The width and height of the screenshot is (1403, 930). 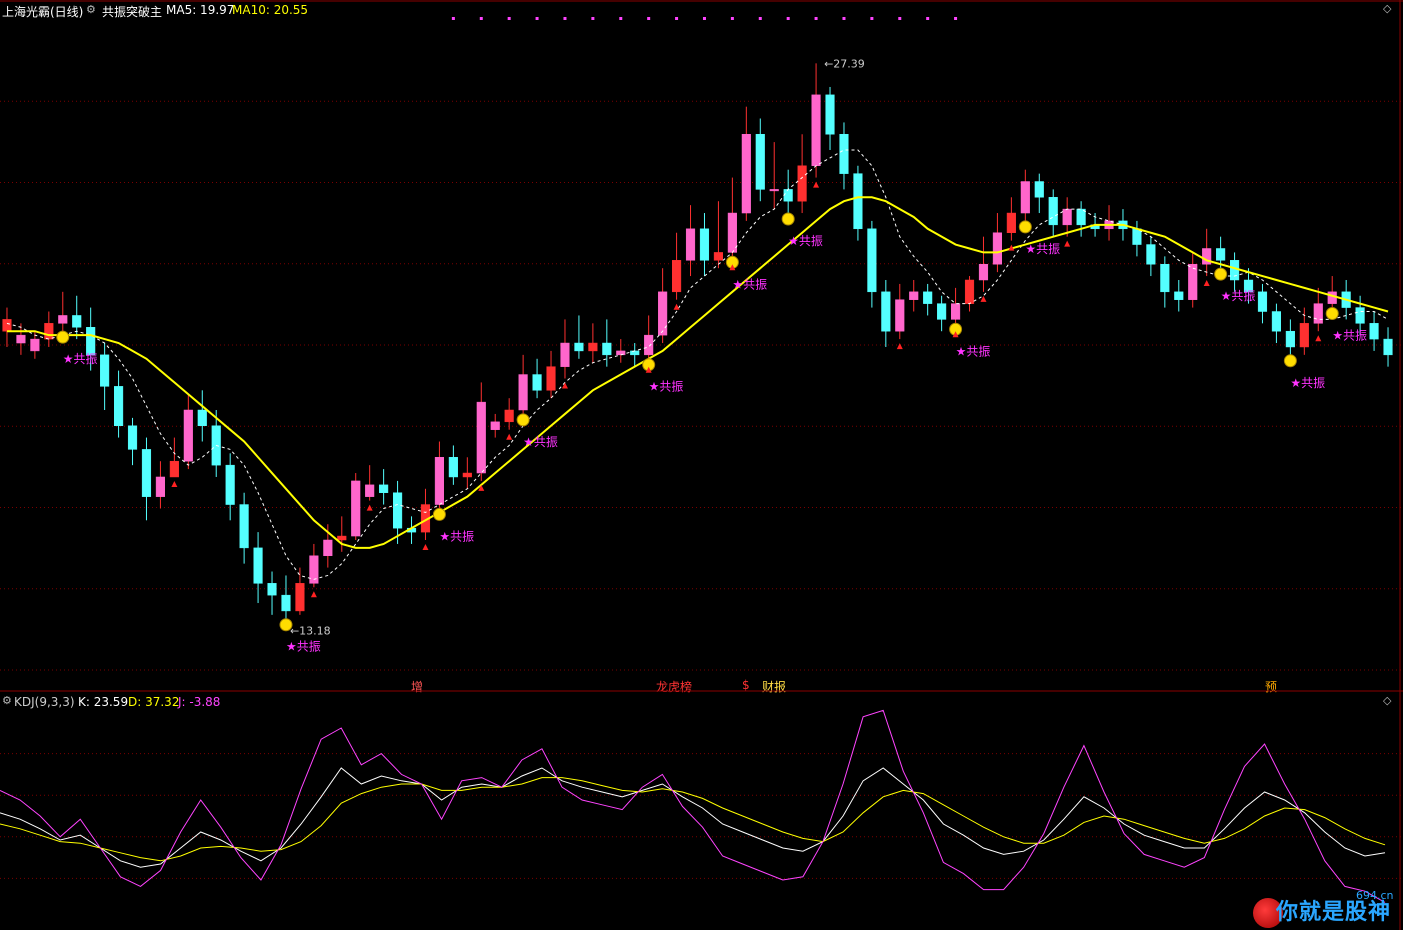 I want to click on kdj-d-line, so click(x=693, y=819).